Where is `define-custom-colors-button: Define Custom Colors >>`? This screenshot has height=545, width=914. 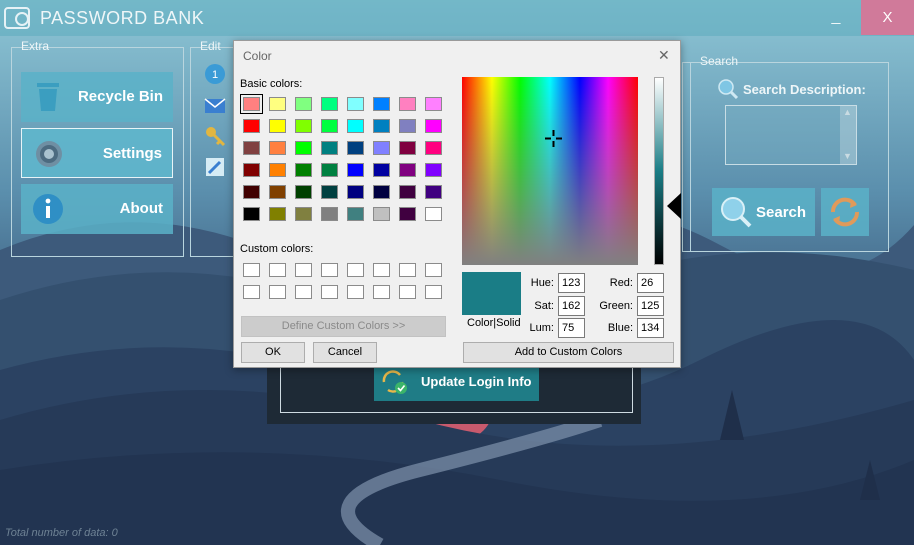 define-custom-colors-button: Define Custom Colors >> is located at coordinates (343, 326).